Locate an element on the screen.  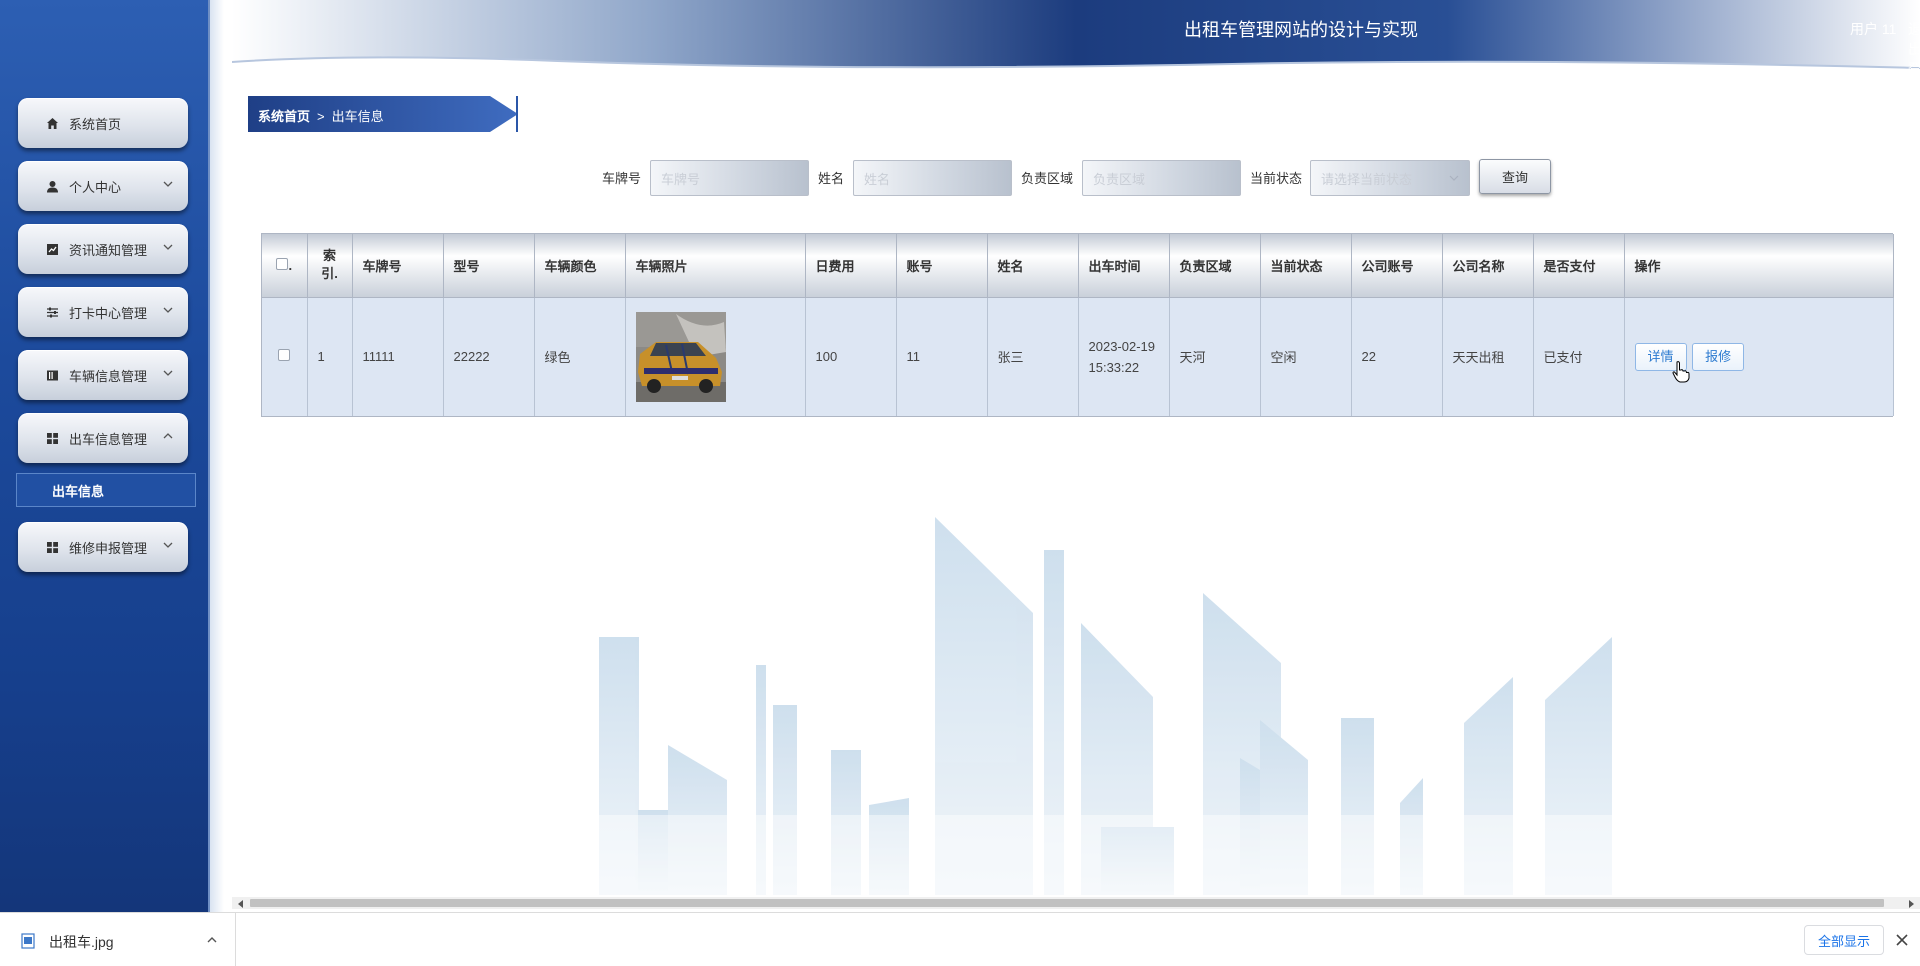
query-button: 查询 is located at coordinates (1515, 176).